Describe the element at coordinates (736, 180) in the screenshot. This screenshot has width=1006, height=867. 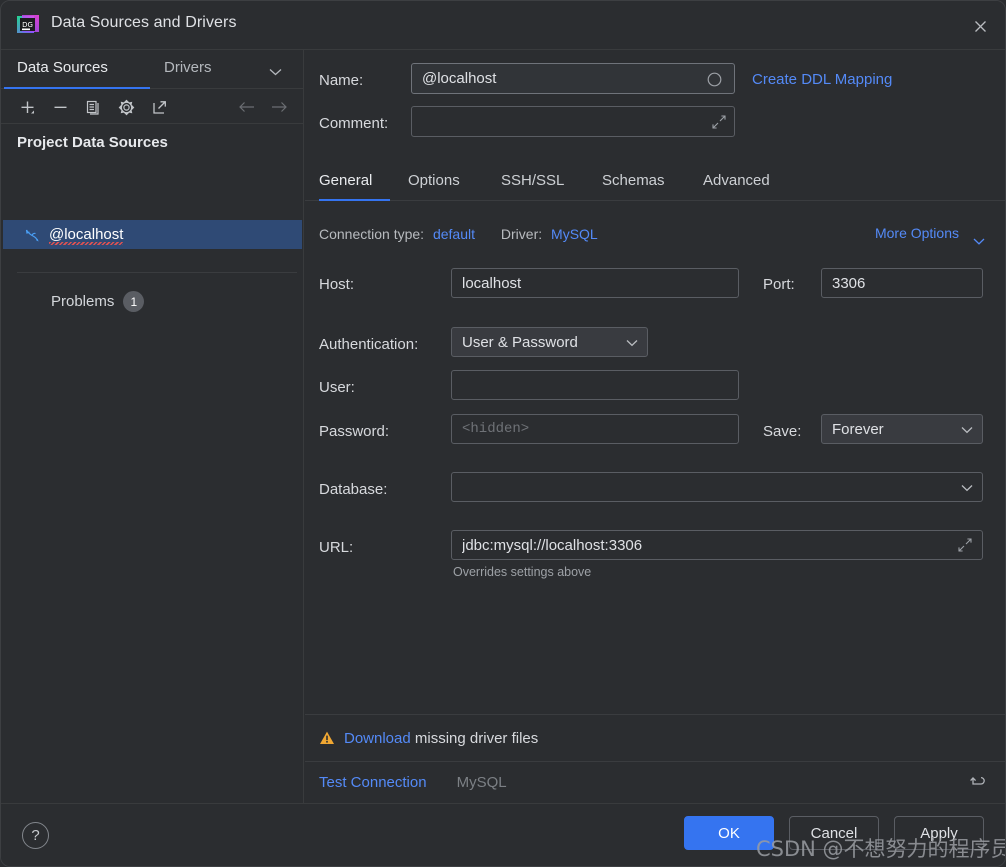
I see `tab-advanced: Advanced` at that location.